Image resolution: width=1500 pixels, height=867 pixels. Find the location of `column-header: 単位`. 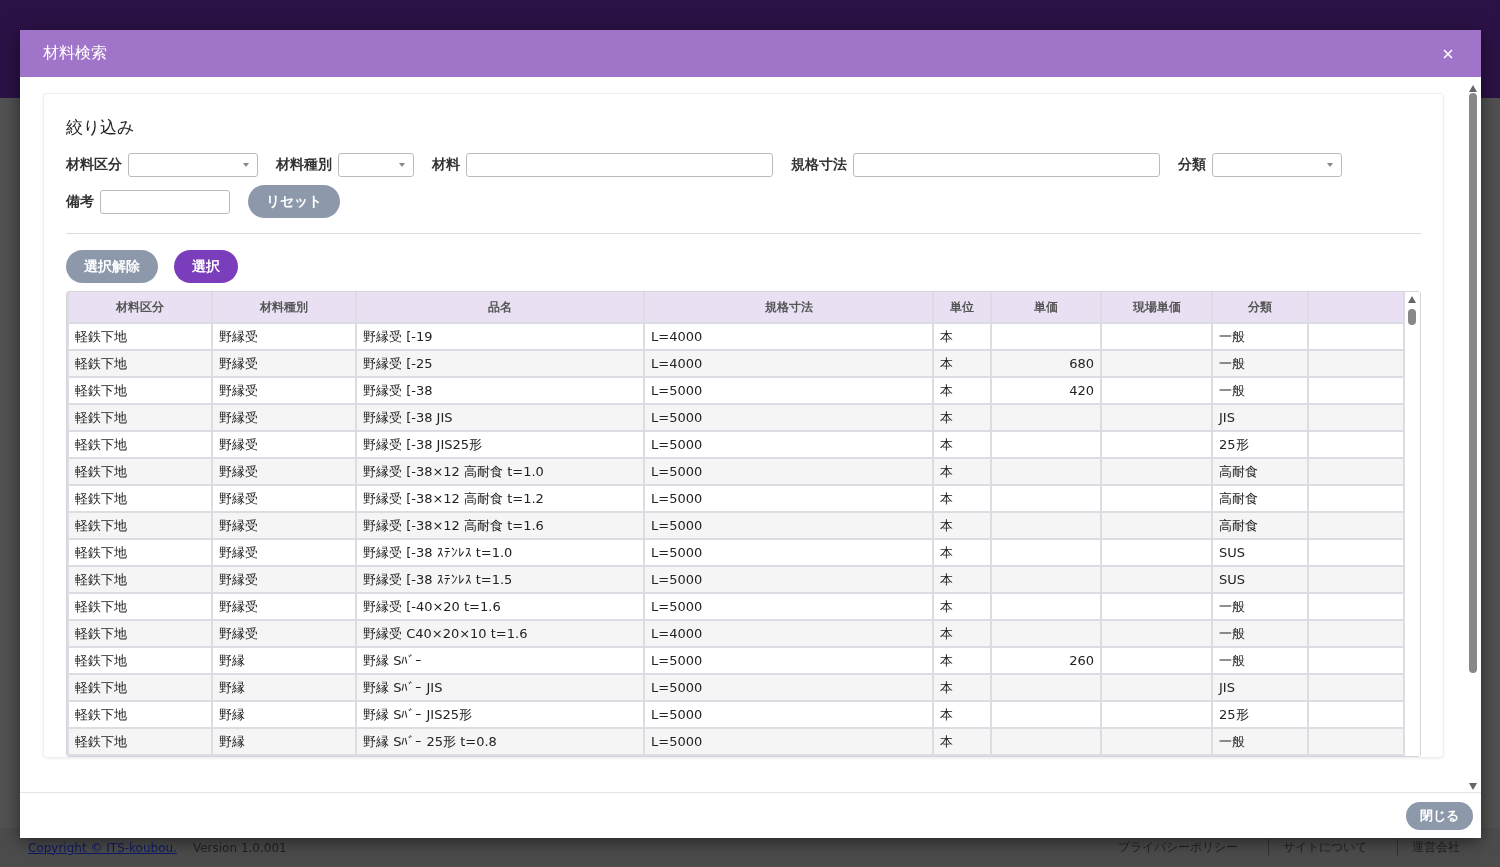

column-header: 単位 is located at coordinates (962, 307).